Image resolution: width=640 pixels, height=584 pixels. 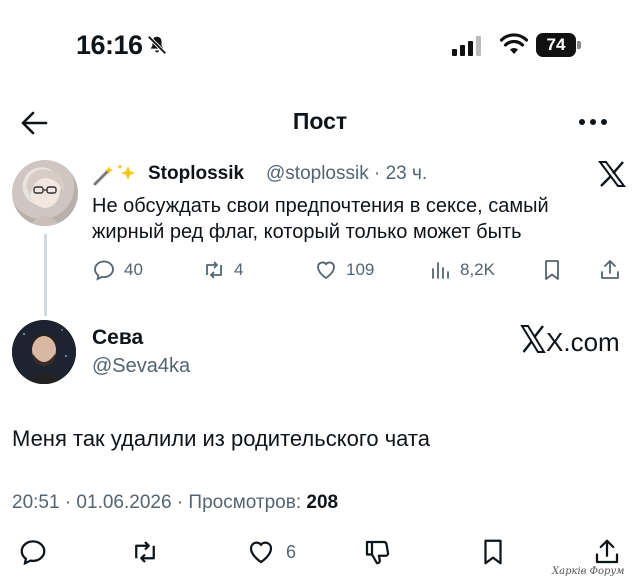 I want to click on quoted-author-handle: @stoplossik · 23 ч., so click(x=346, y=174).